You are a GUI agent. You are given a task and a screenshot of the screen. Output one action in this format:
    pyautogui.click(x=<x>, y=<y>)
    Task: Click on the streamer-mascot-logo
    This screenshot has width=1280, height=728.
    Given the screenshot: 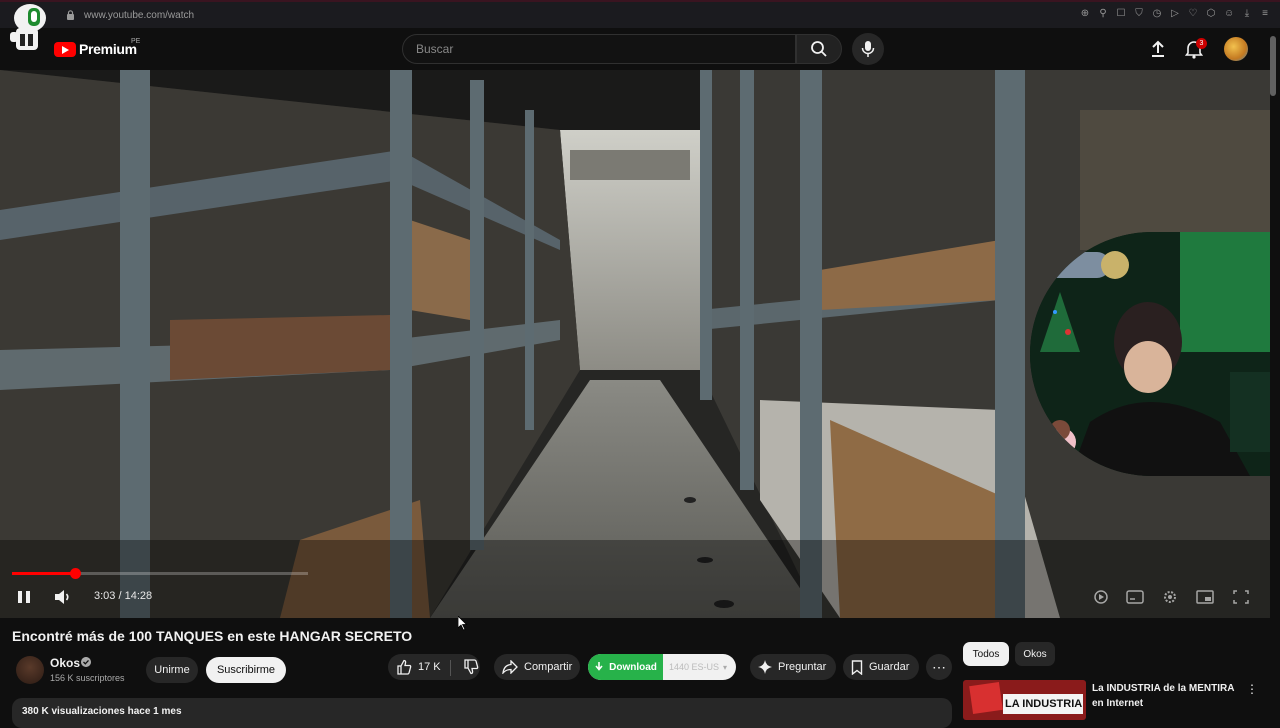 What is the action you would take?
    pyautogui.click(x=28, y=27)
    